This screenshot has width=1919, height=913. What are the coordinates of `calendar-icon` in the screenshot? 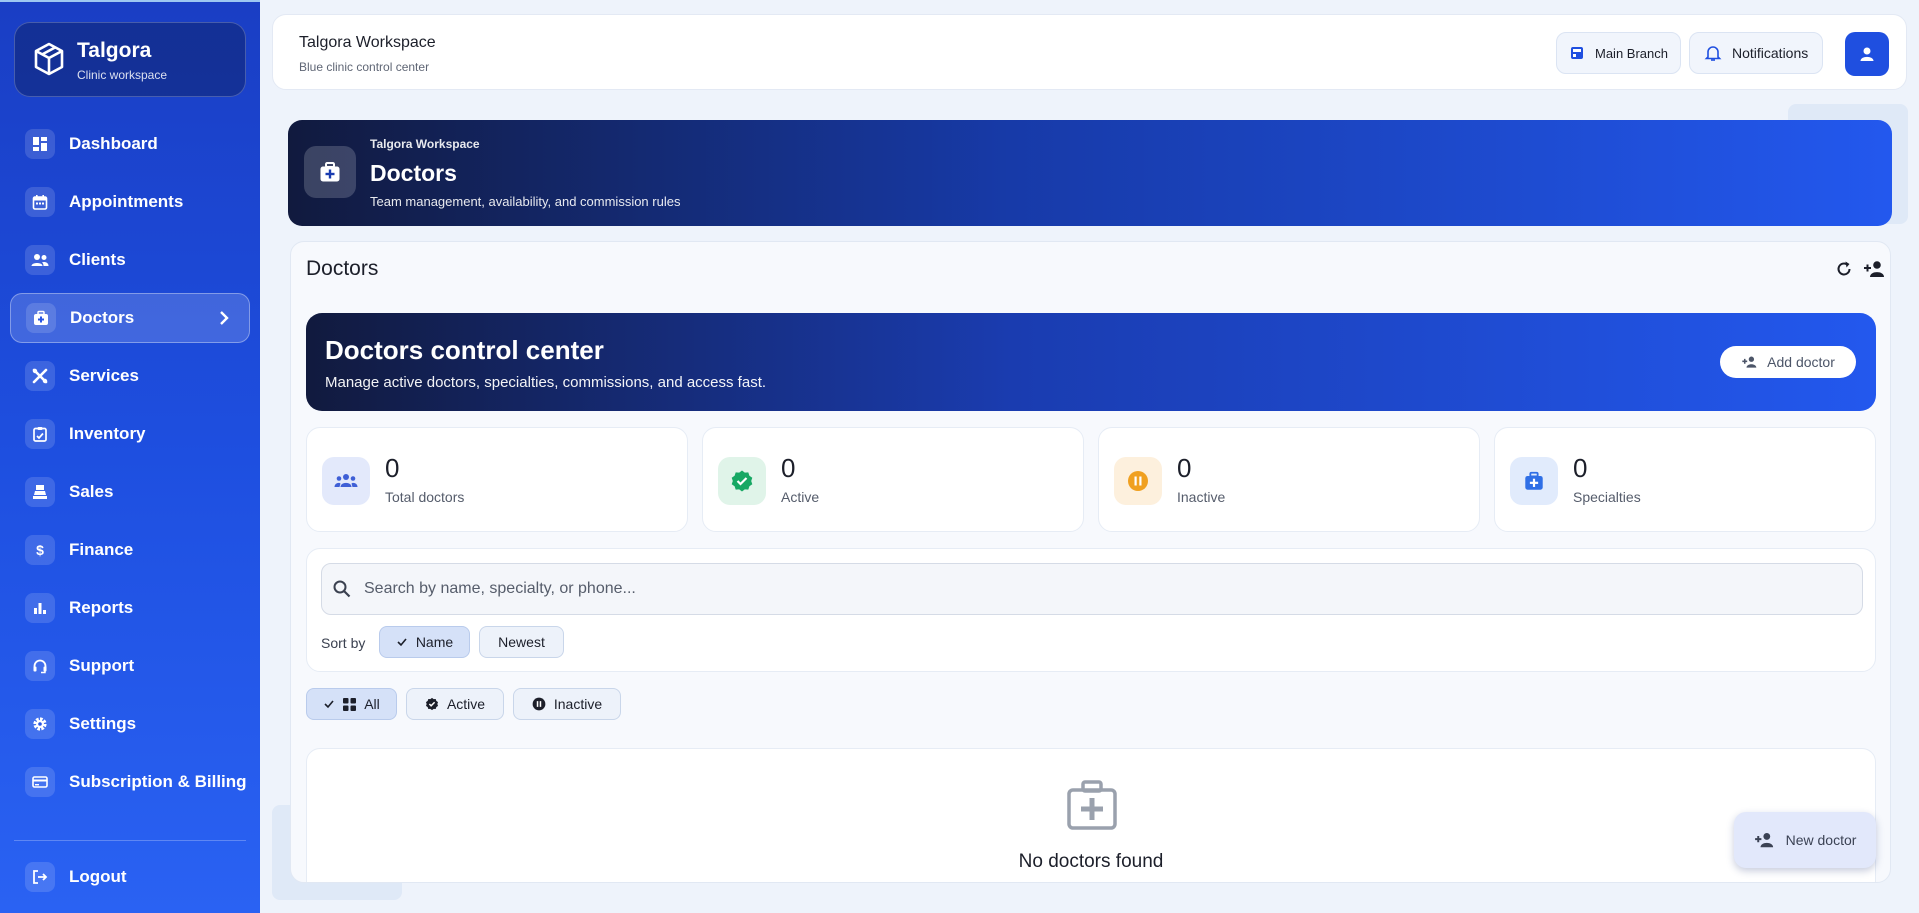 It's located at (40, 202).